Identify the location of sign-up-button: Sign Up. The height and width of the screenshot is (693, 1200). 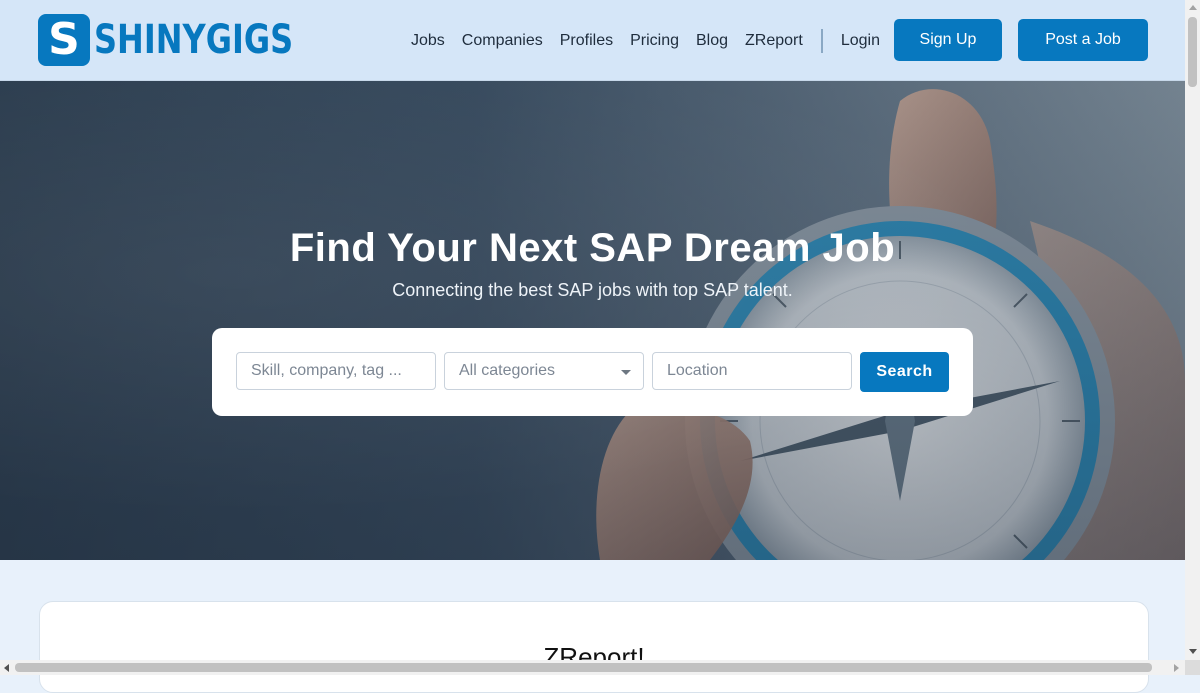
(948, 40).